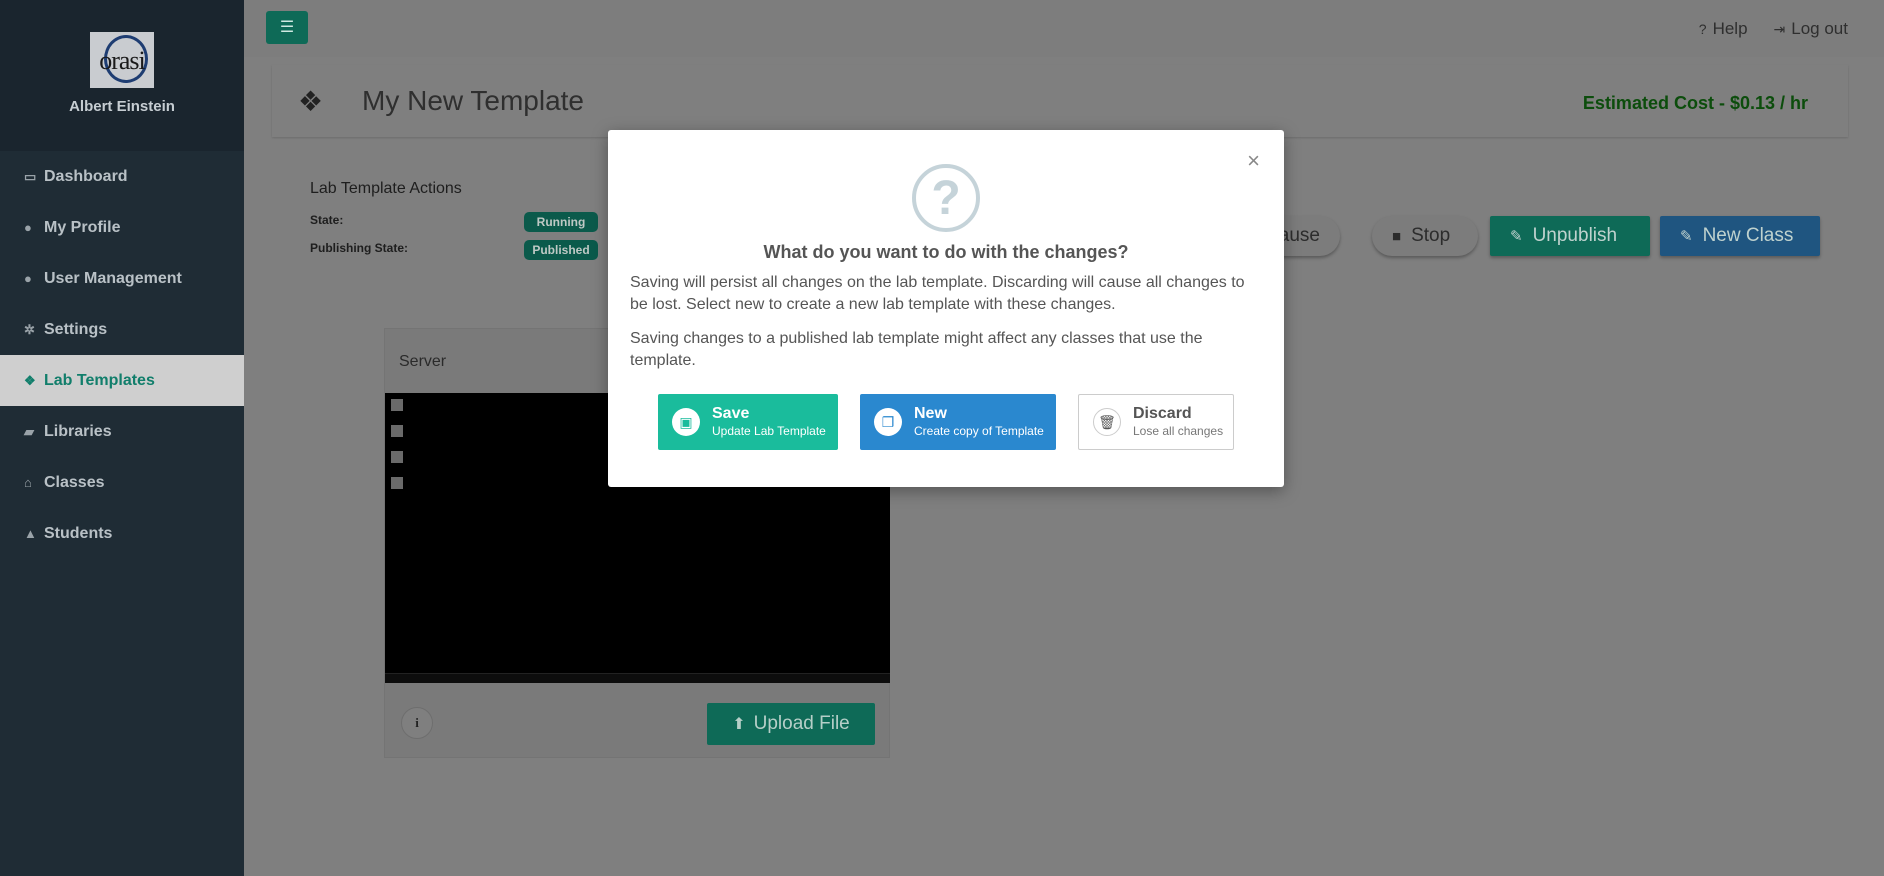 This screenshot has width=1884, height=876. I want to click on copy-icon: ❐, so click(888, 422).